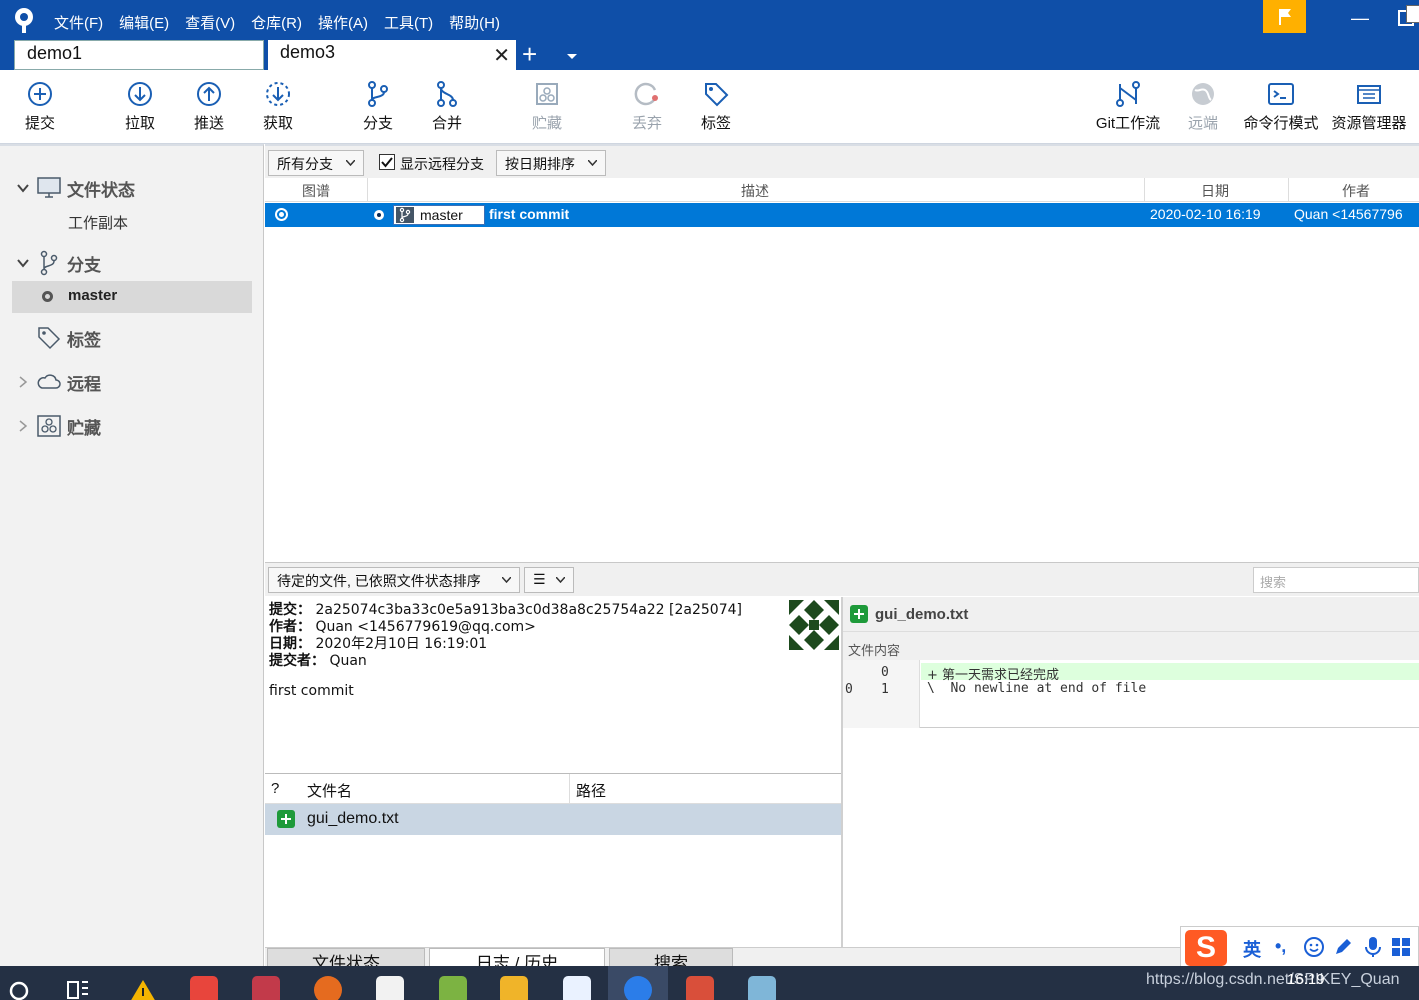 The height and width of the screenshot is (1000, 1419). Describe the element at coordinates (204, 988) in the screenshot. I see `chrome-icon` at that location.